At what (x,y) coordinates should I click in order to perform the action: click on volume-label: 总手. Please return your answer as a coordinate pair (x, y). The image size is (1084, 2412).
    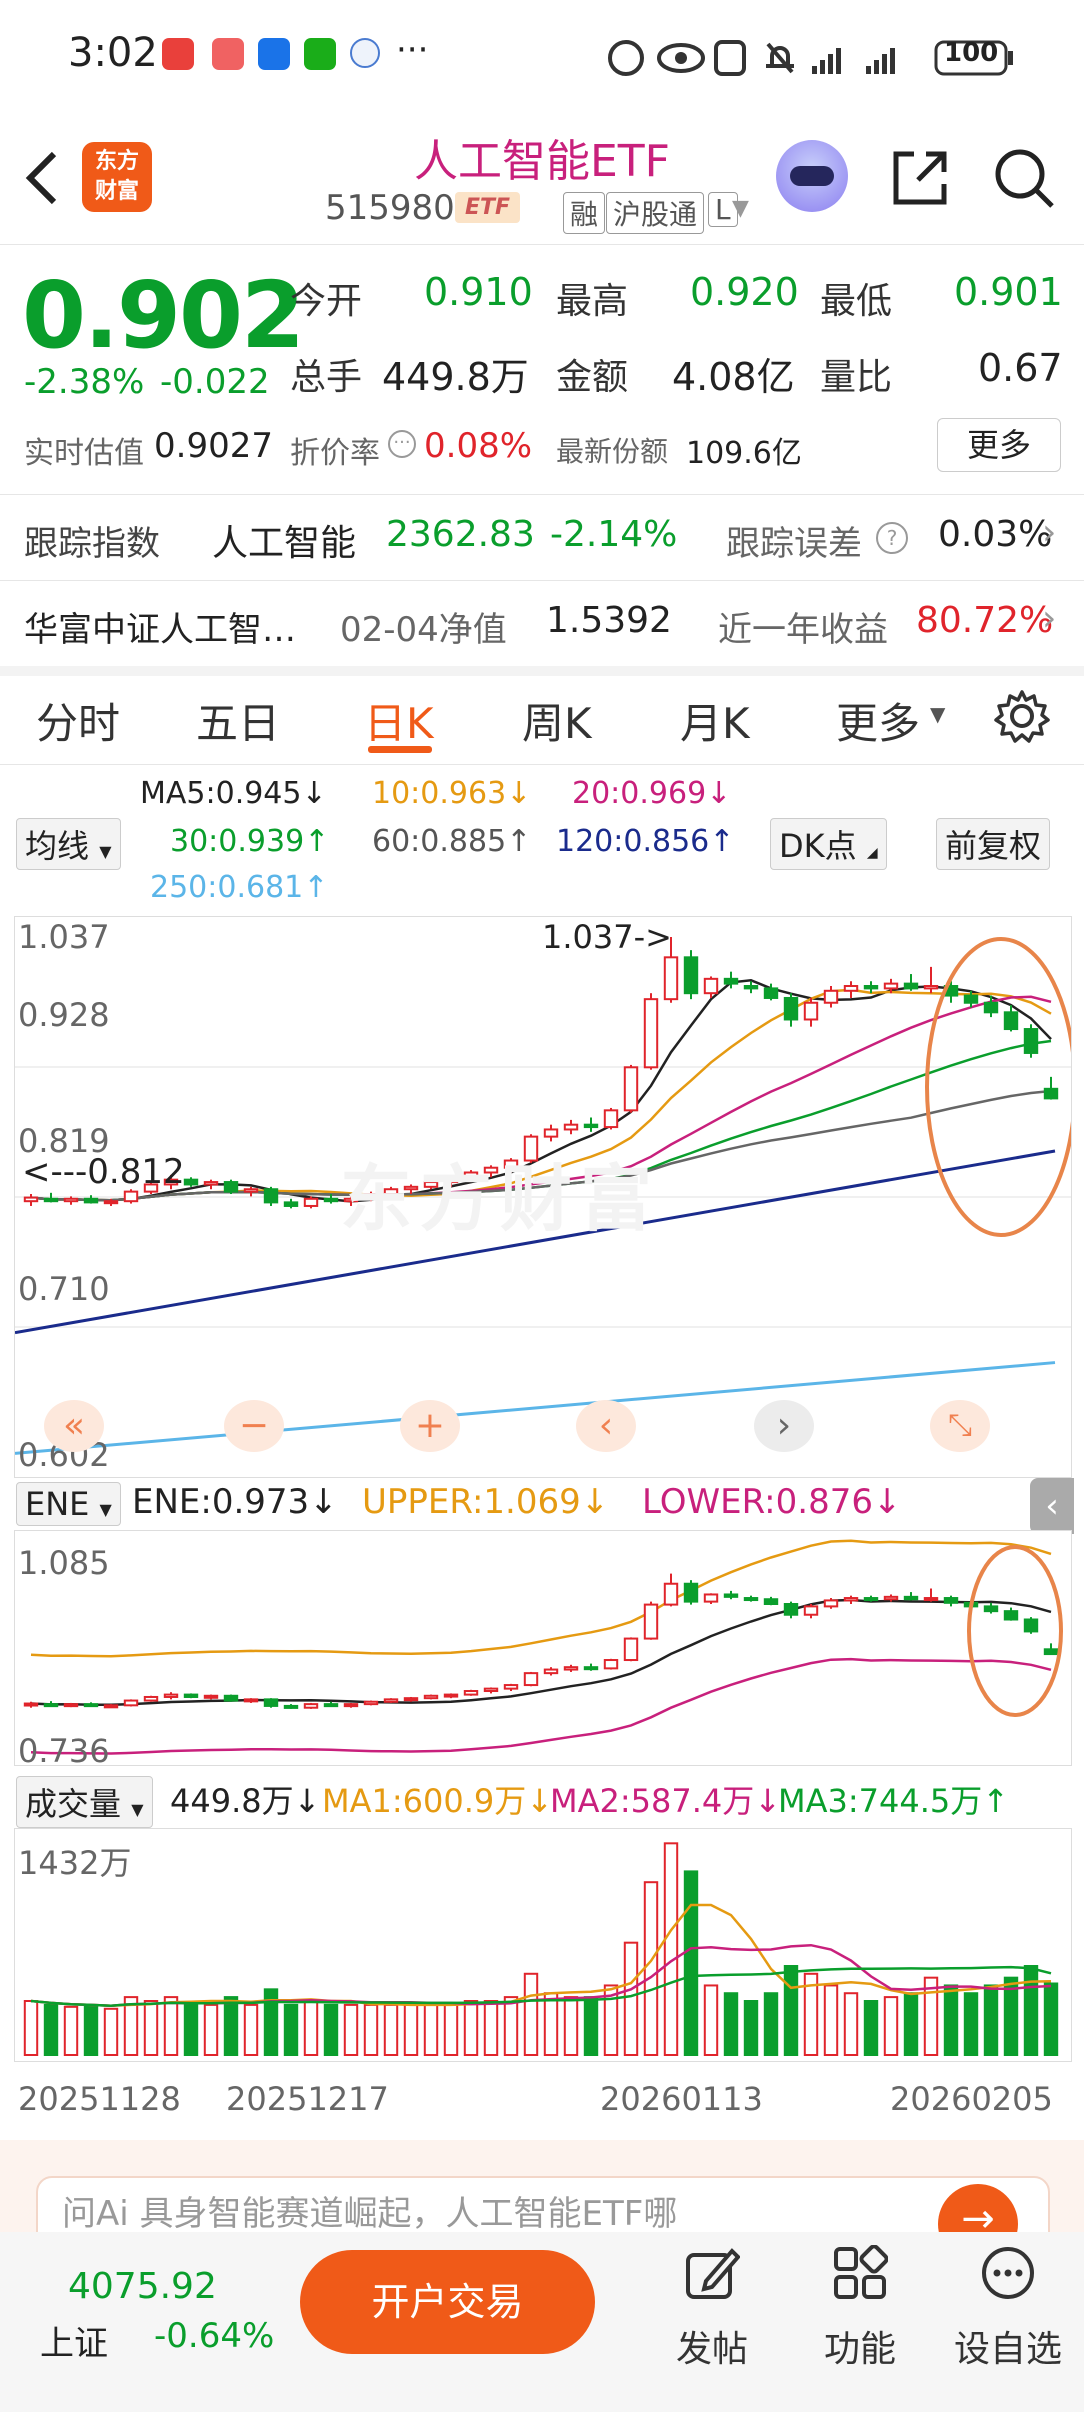
    Looking at the image, I should click on (326, 377).